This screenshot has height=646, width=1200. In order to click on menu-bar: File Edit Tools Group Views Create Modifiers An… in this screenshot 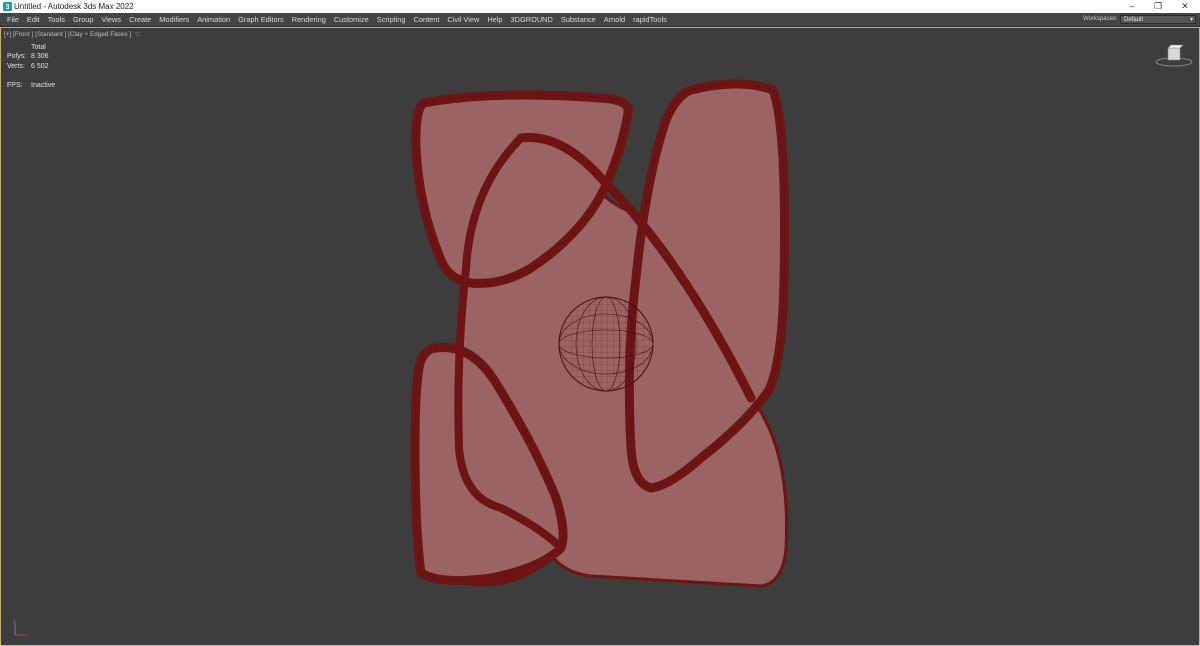, I will do `click(600, 20)`.